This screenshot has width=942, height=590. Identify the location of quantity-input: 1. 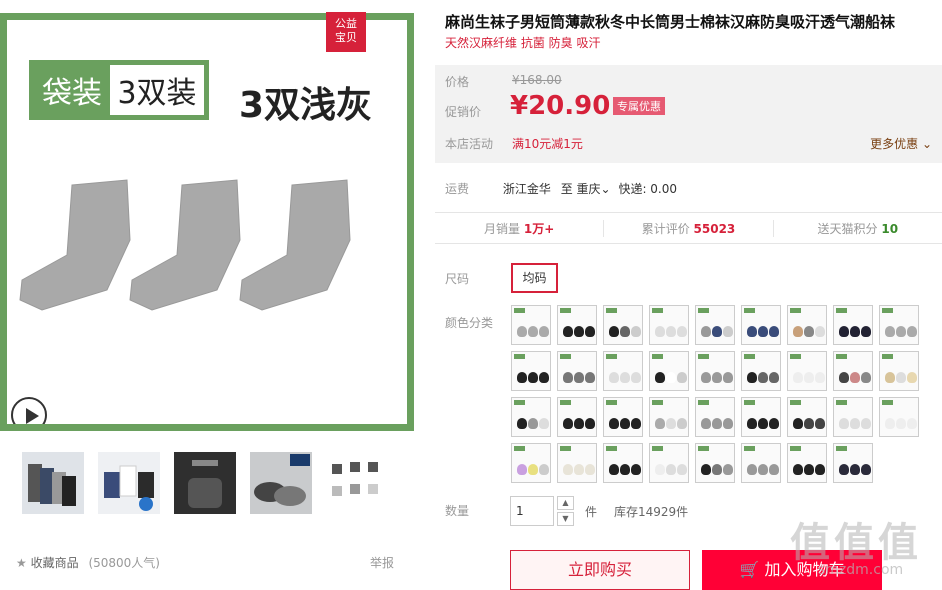
(532, 511).